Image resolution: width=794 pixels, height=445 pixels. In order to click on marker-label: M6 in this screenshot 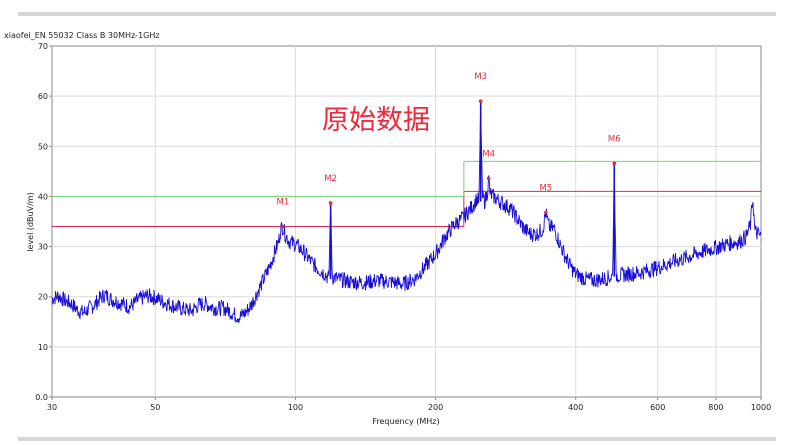, I will do `click(614, 139)`.